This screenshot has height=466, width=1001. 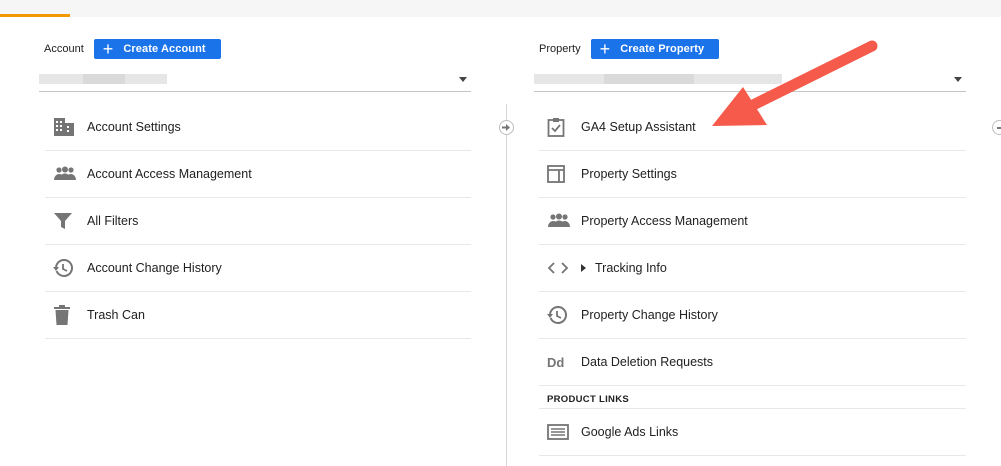 What do you see at coordinates (752, 362) in the screenshot?
I see `menu-item-data-deletion-requests: Dd Data Deletion Requests` at bounding box center [752, 362].